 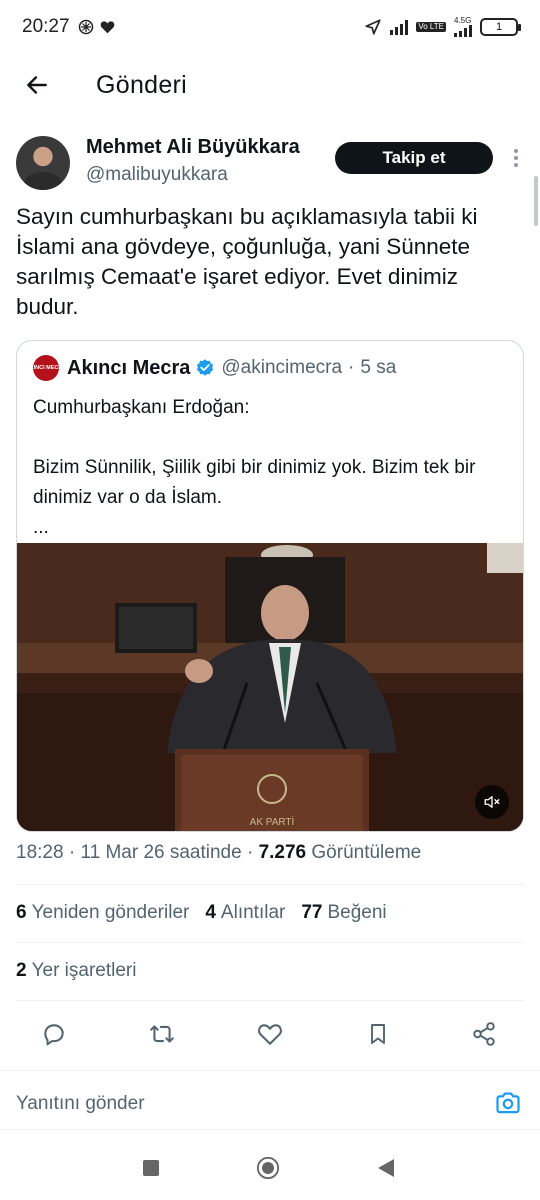 I want to click on settings-notification-icon, so click(x=85, y=27).